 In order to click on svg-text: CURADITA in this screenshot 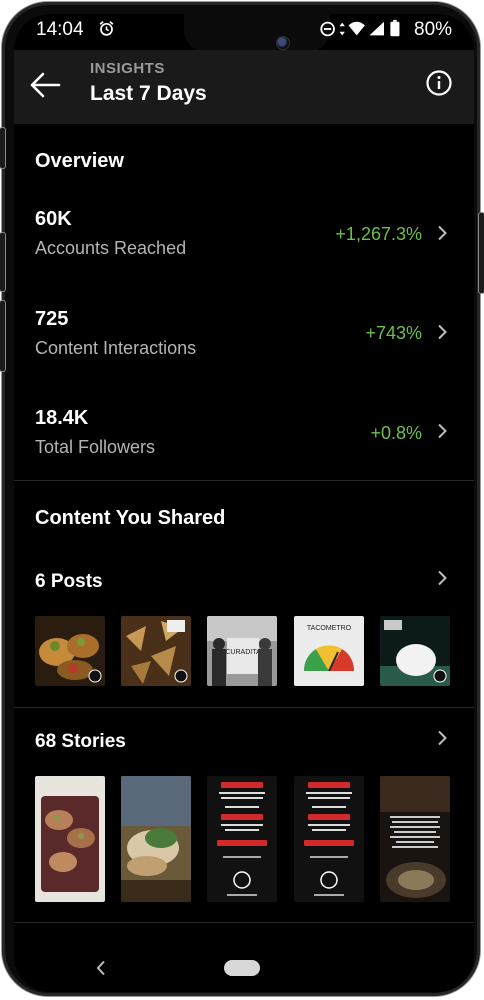, I will do `click(243, 652)`.